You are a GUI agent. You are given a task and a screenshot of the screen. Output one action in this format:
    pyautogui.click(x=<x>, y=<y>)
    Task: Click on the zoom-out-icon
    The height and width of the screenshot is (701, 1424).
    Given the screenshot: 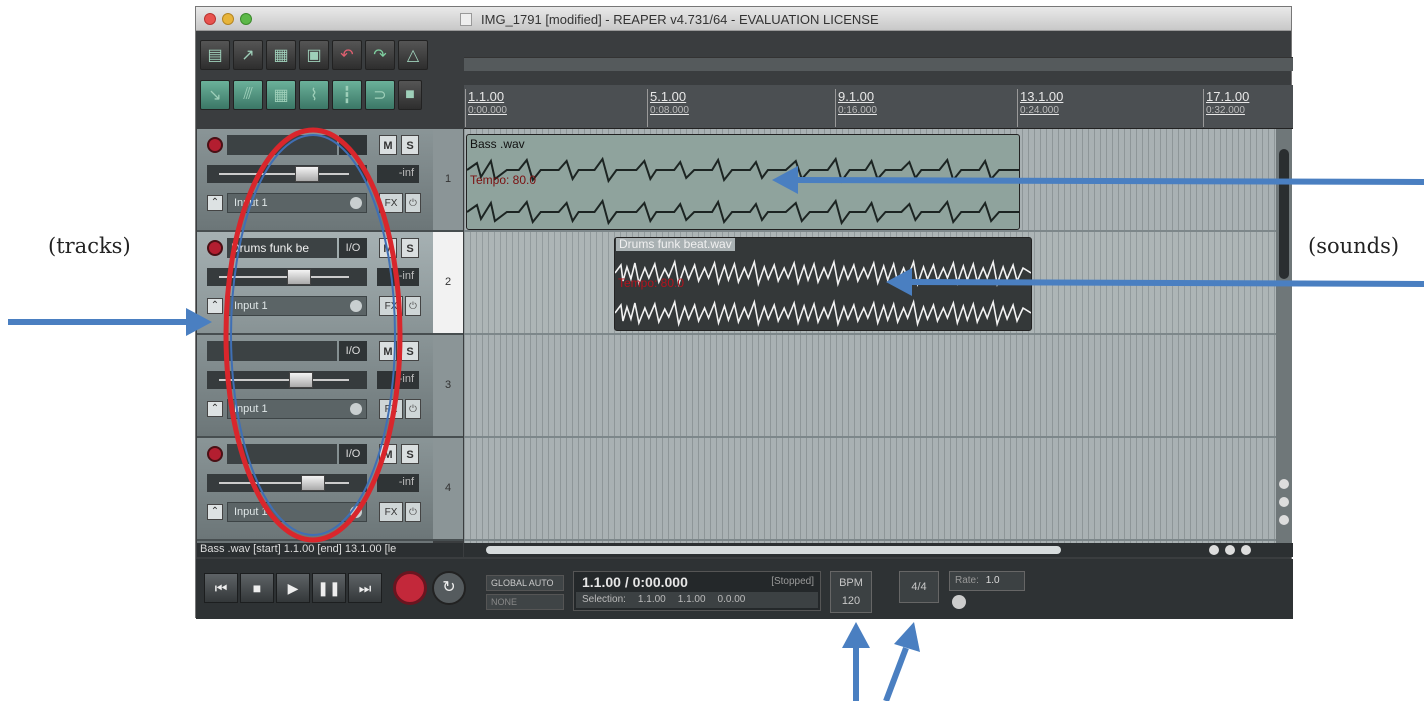 What is the action you would take?
    pyautogui.click(x=1284, y=502)
    